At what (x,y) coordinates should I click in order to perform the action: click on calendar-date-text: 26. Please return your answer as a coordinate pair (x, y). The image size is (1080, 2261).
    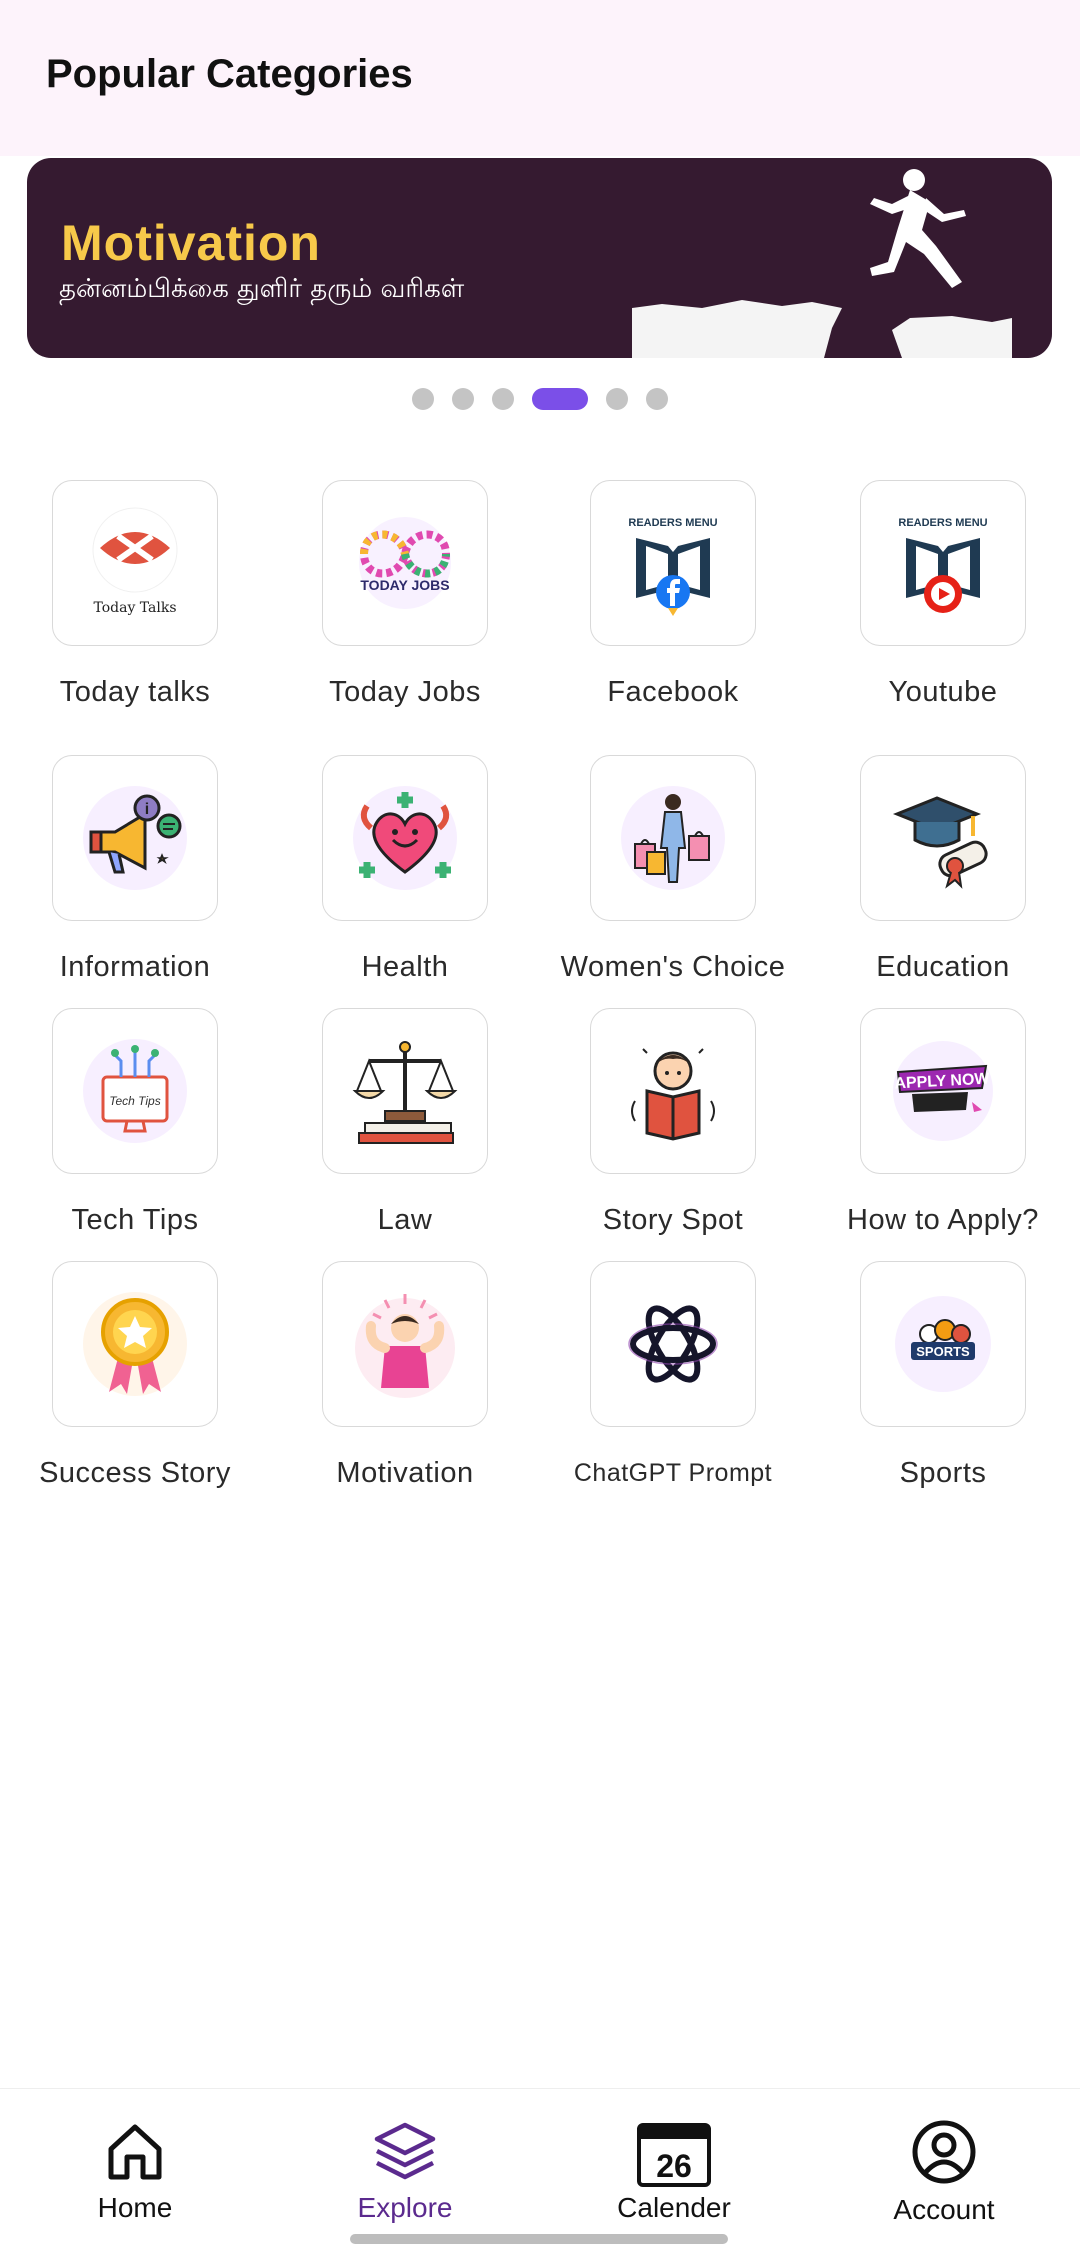
    Looking at the image, I should click on (674, 2166).